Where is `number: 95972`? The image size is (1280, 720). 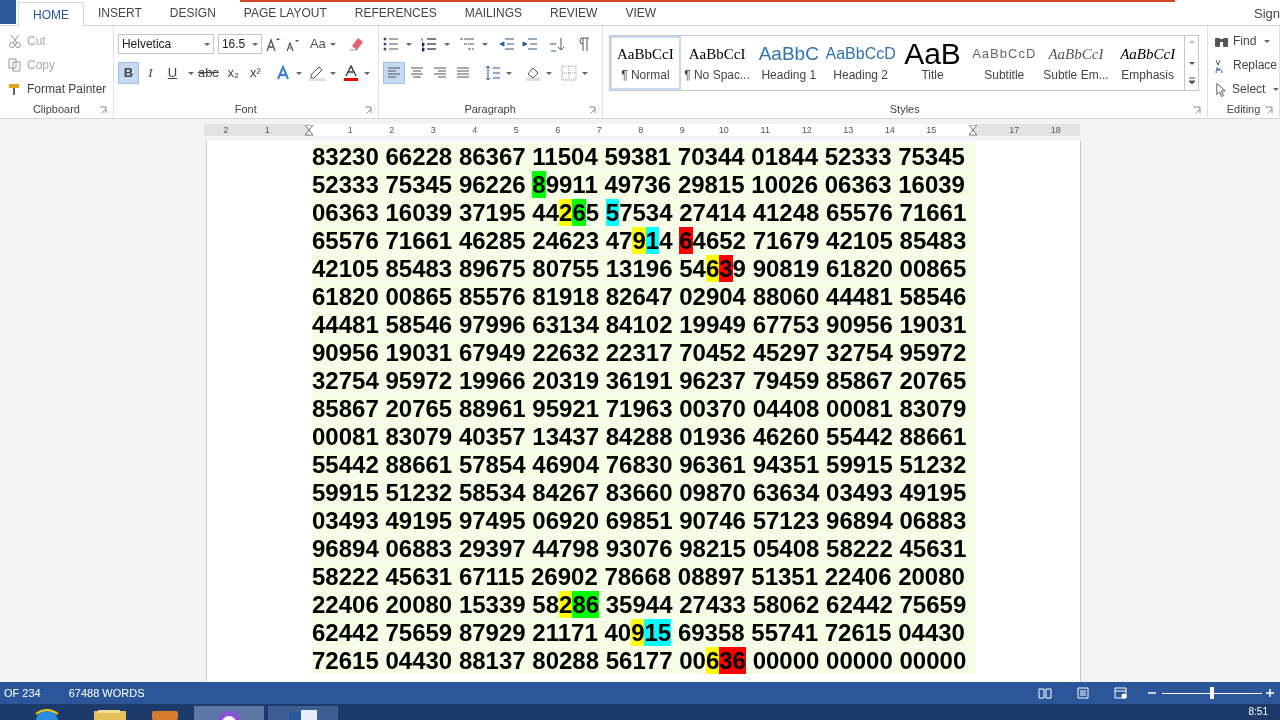
number: 95972 is located at coordinates (419, 380).